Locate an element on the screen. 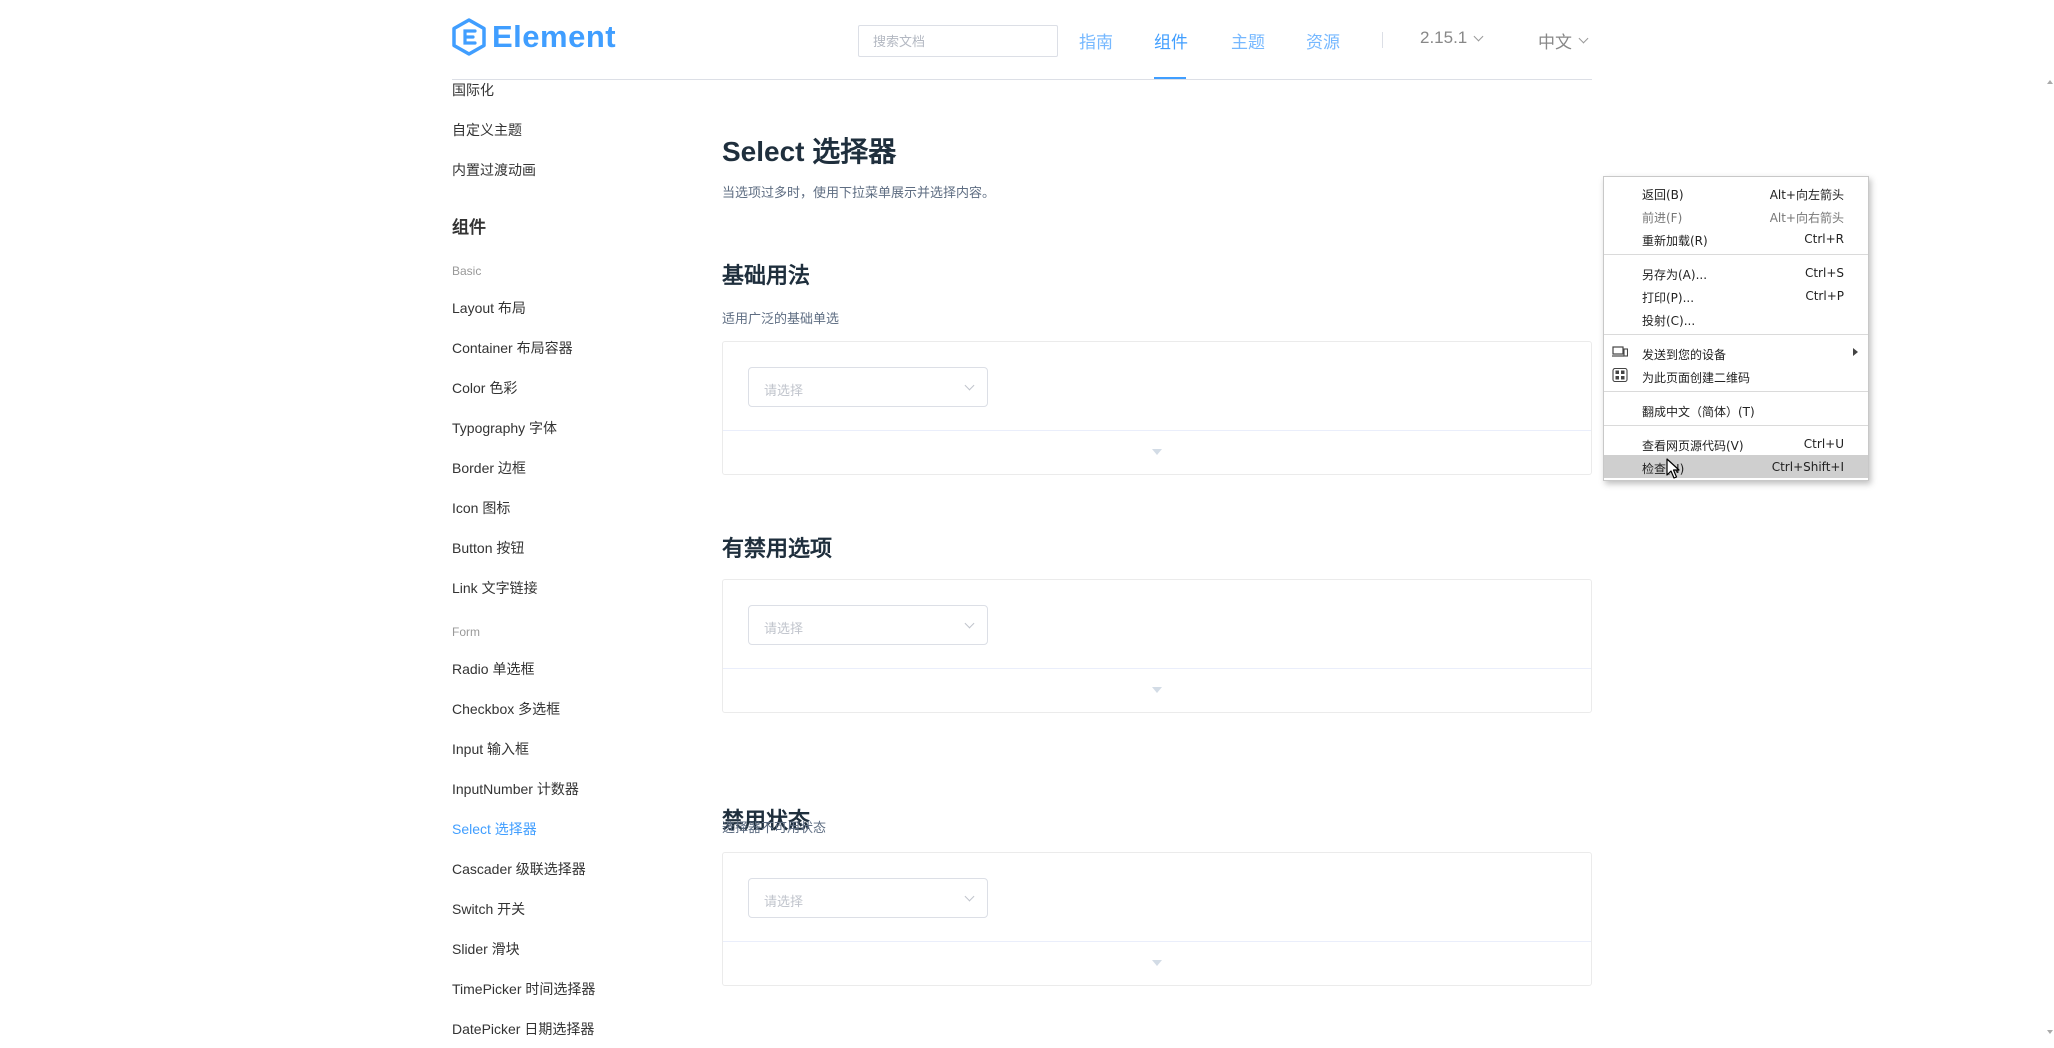 The height and width of the screenshot is (1048, 2054). context-item-back: 返回(B) Alt+向左箭头 is located at coordinates (1736, 192).